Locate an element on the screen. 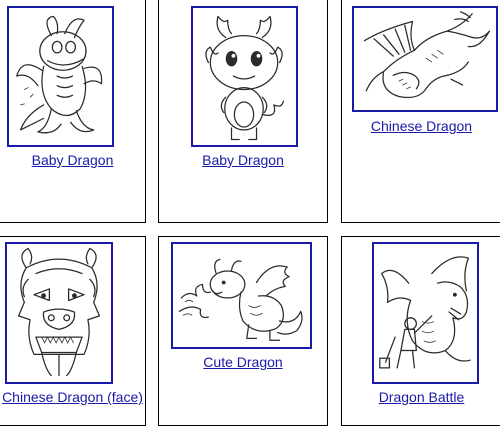 Image resolution: width=500 pixels, height=426 pixels. gallery-caption-link: Cute Dragon is located at coordinates (243, 362).